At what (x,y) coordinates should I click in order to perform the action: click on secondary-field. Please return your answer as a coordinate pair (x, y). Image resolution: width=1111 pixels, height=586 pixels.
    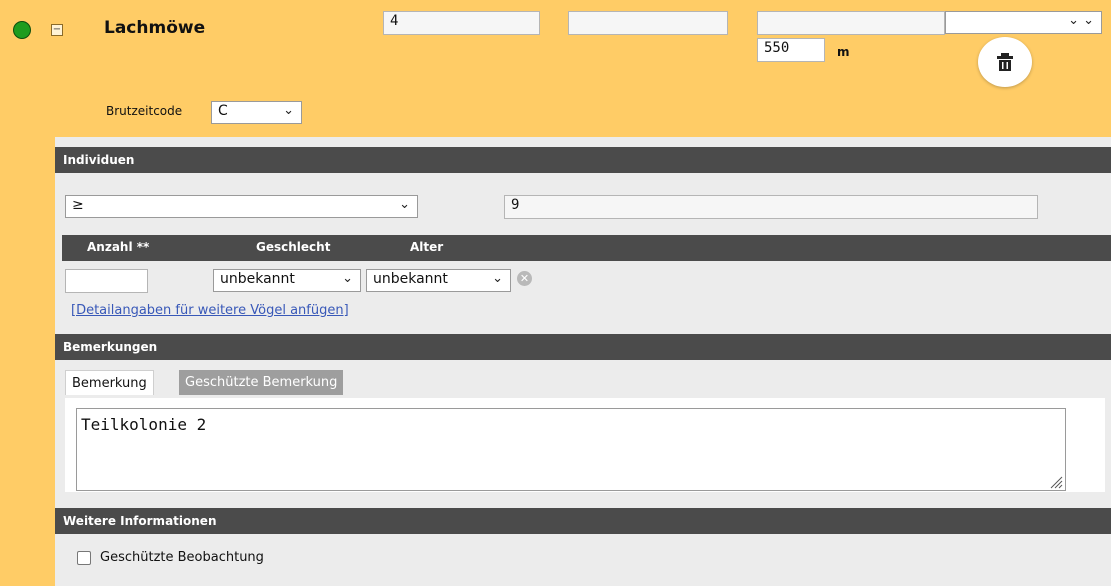
    Looking at the image, I should click on (648, 23).